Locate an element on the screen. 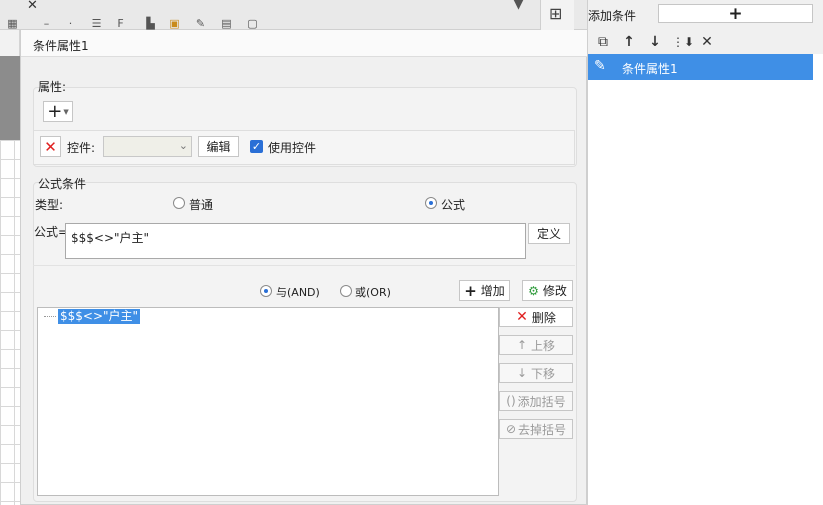  editor-grid is located at coordinates (10, 322).